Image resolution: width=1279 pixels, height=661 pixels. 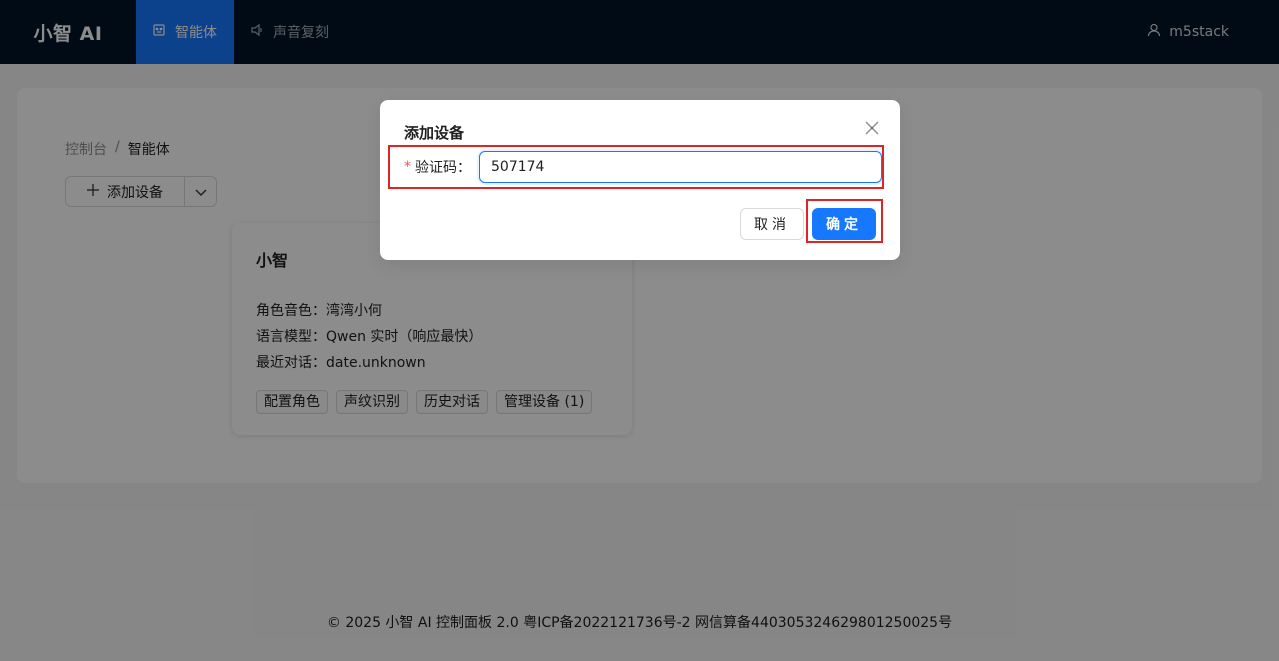 What do you see at coordinates (872, 128) in the screenshot?
I see `close-icon` at bounding box center [872, 128].